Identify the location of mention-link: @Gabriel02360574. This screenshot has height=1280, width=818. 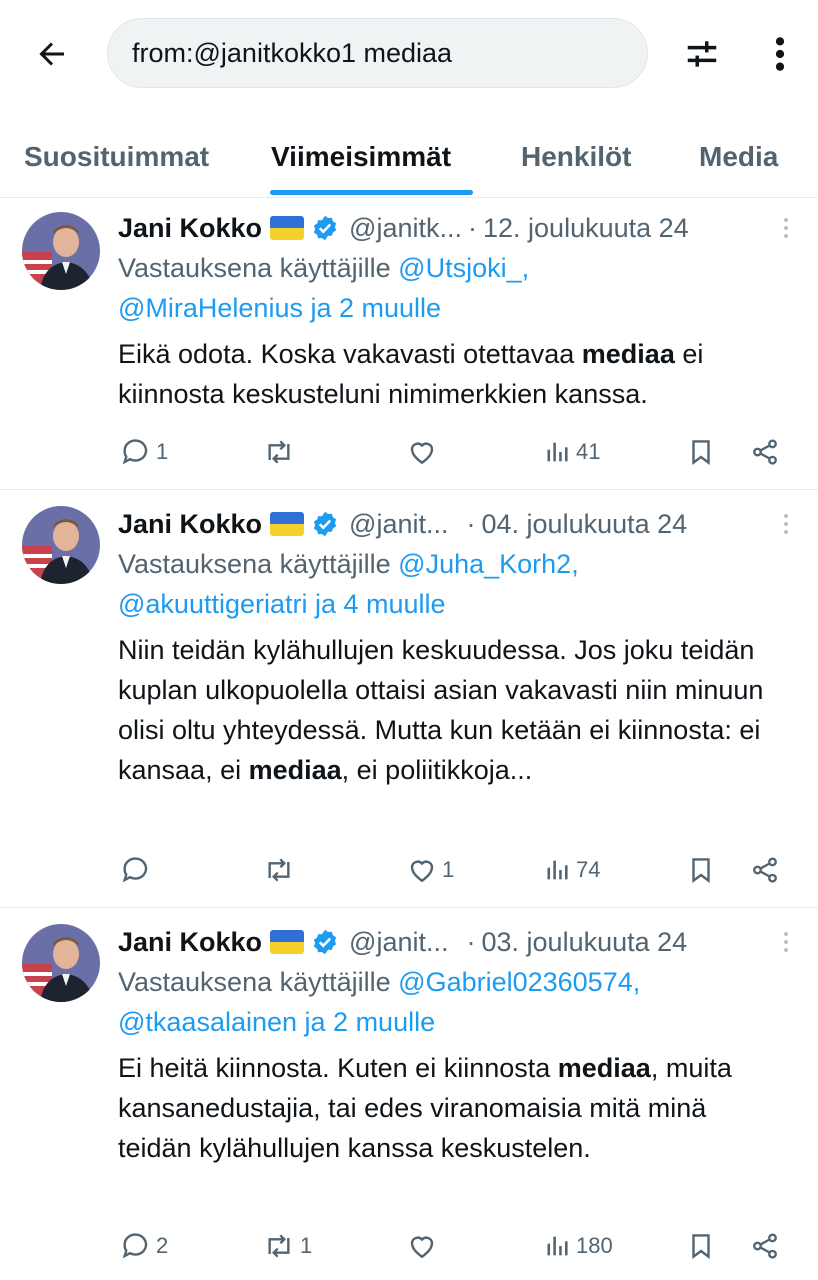
(515, 982).